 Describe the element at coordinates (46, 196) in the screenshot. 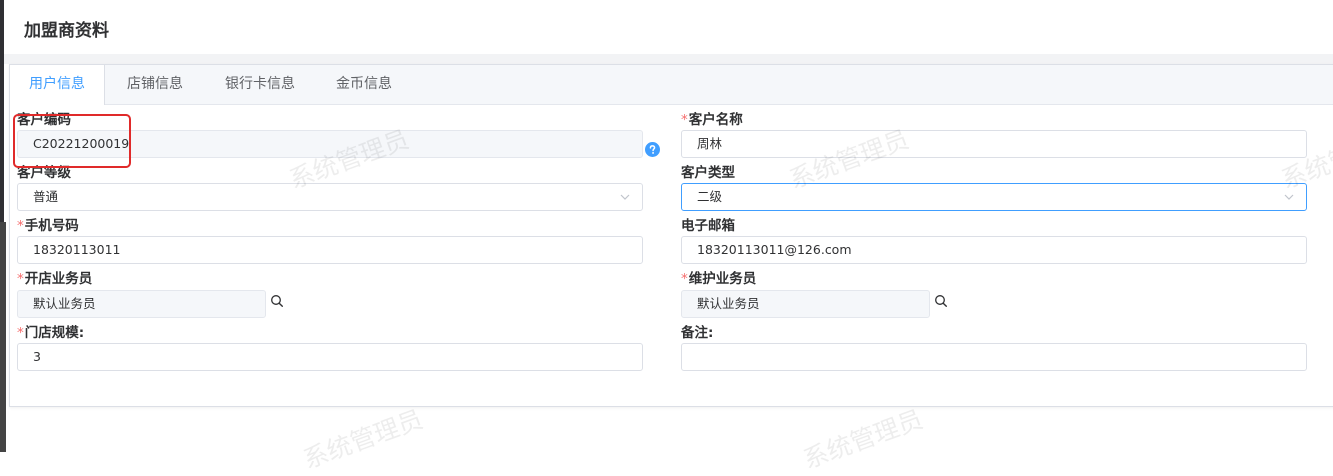

I see `customer-level-value: 普通` at that location.